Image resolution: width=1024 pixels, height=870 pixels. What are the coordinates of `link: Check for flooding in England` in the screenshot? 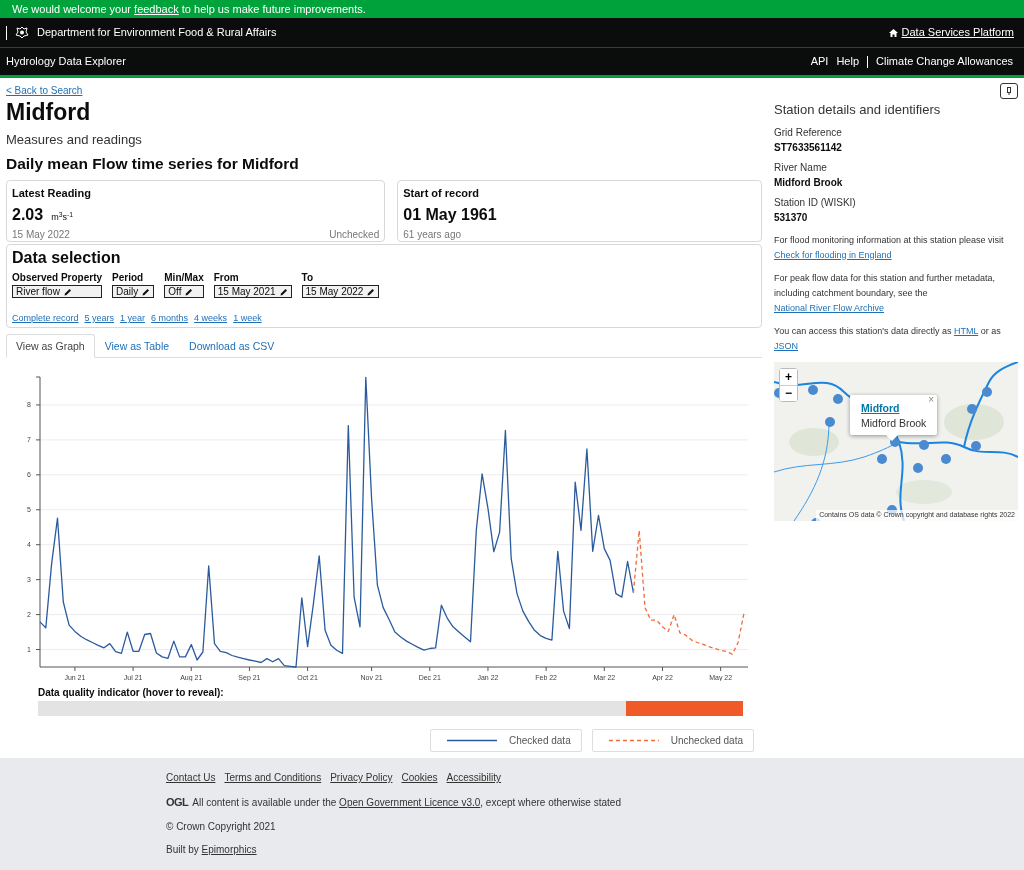 It's located at (833, 254).